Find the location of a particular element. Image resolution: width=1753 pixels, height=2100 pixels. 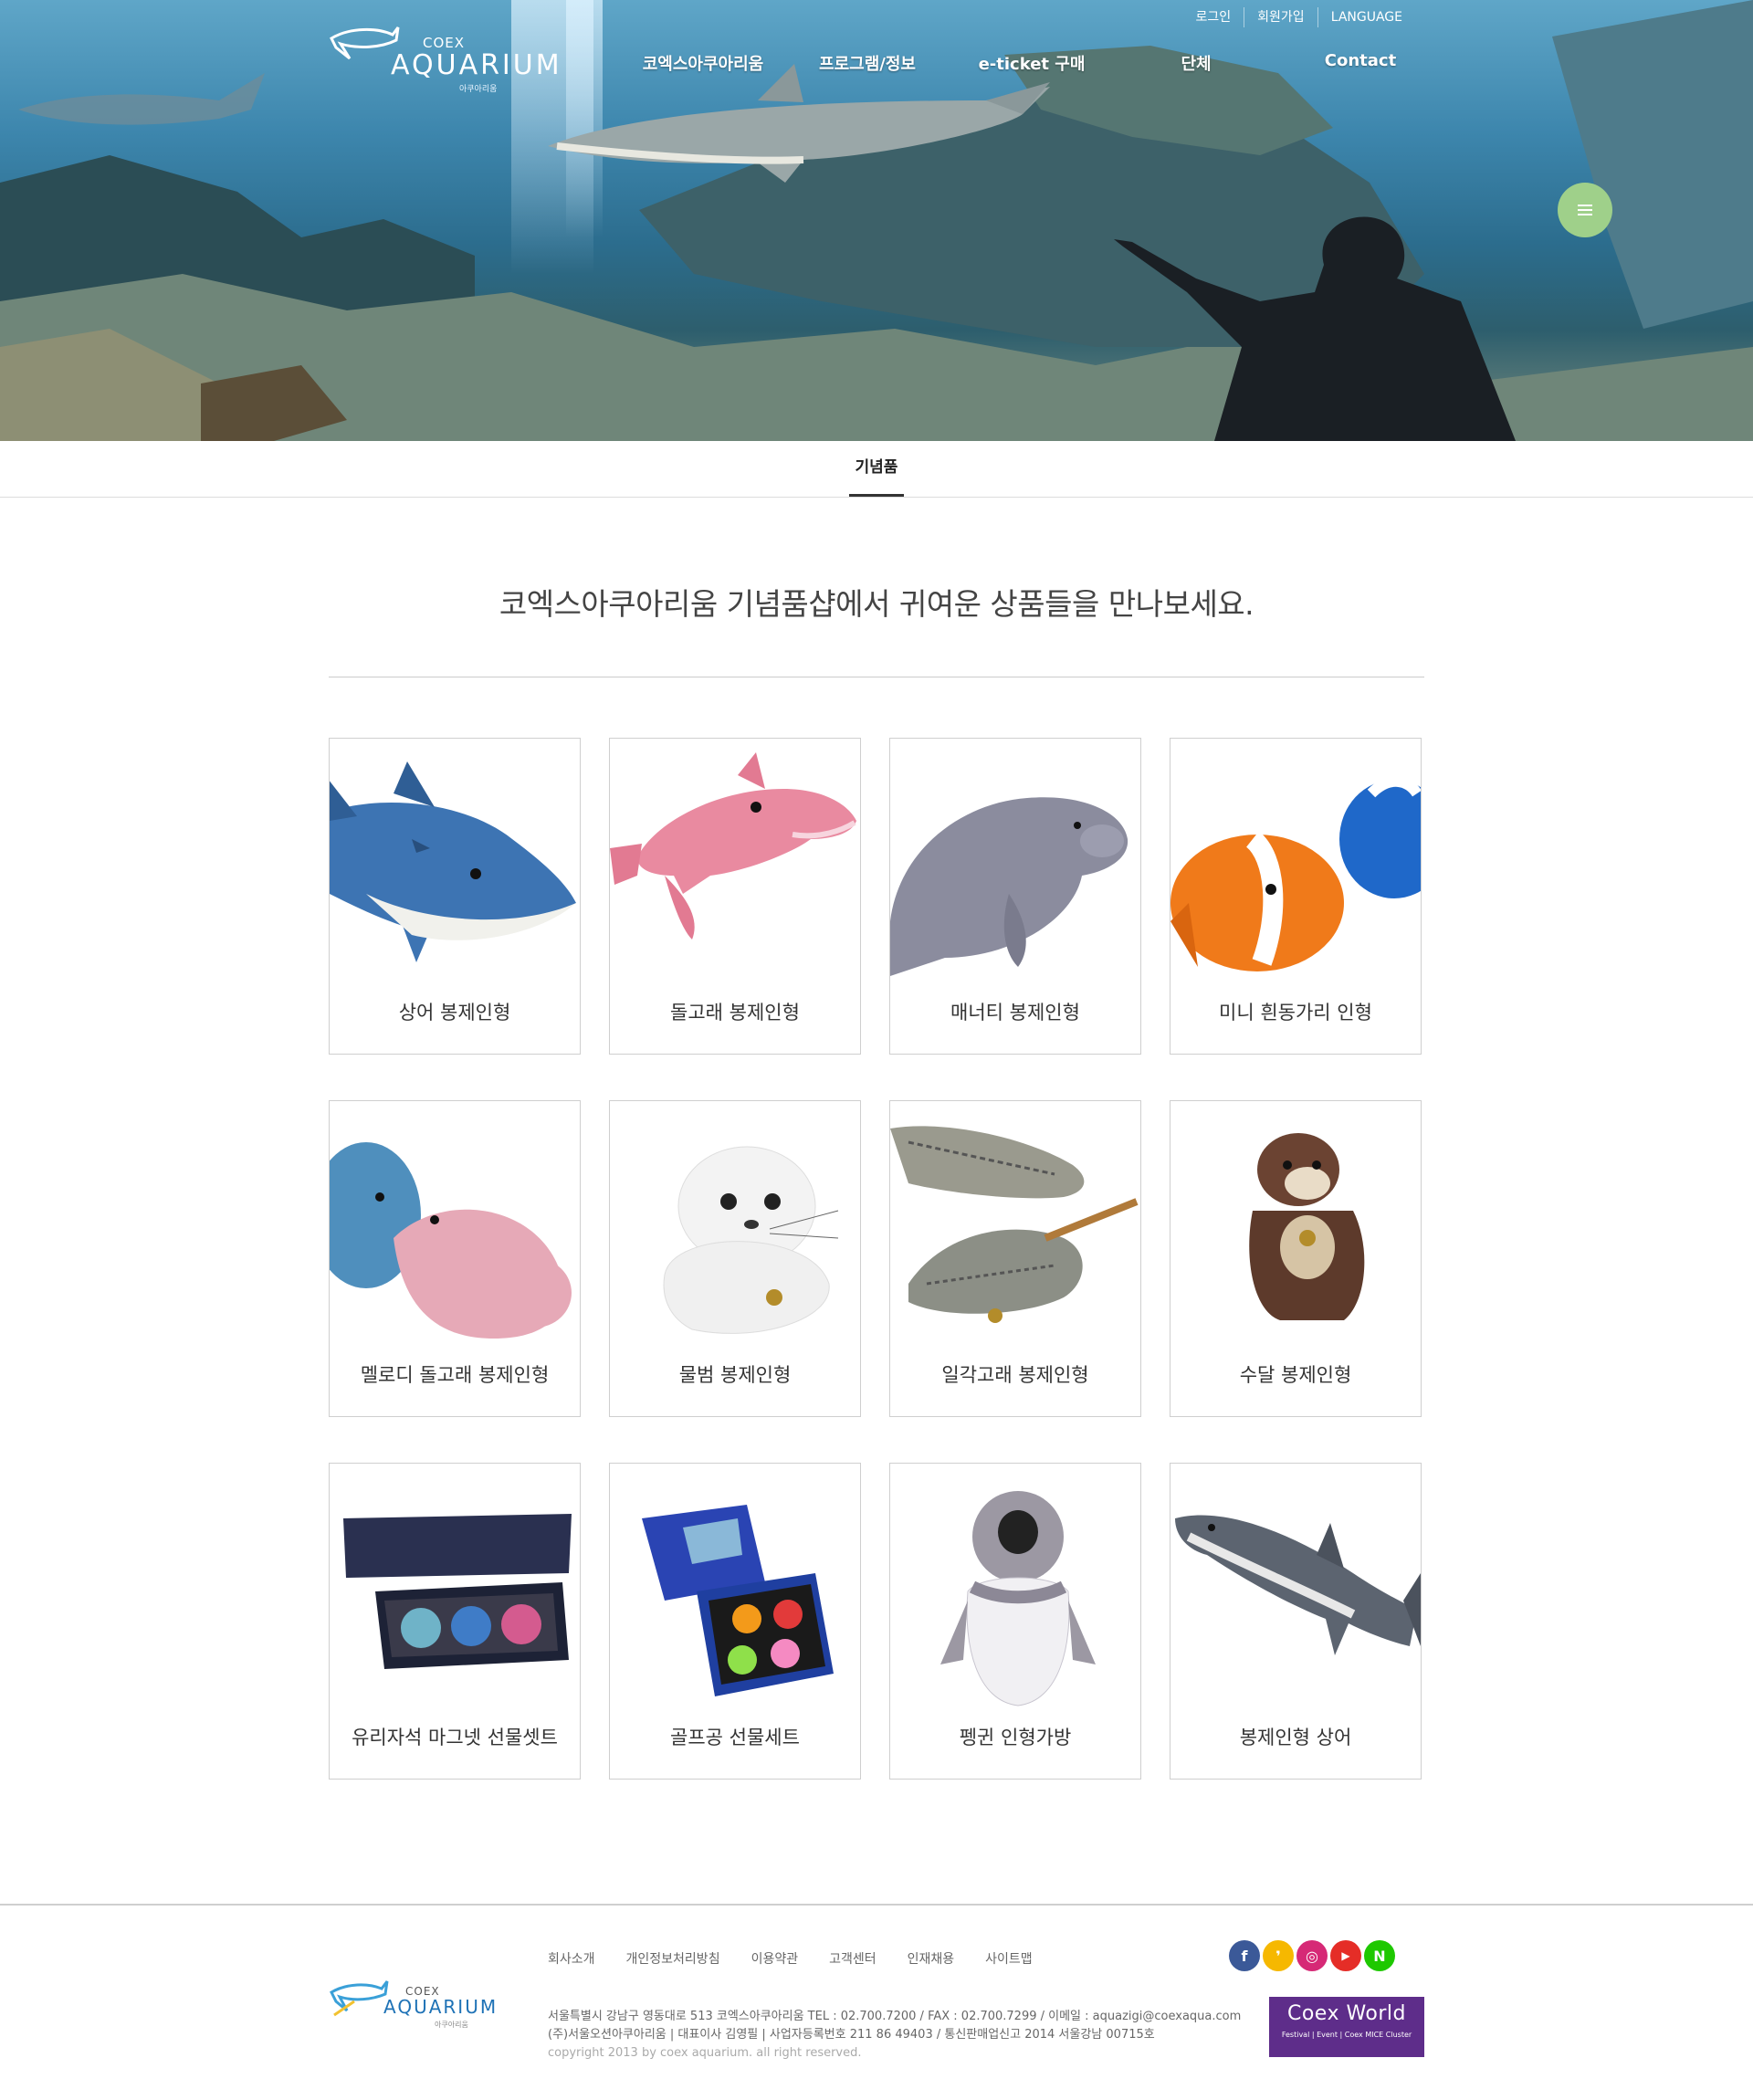

logo-aquarium-text: AQUARIUM is located at coordinates (476, 65).